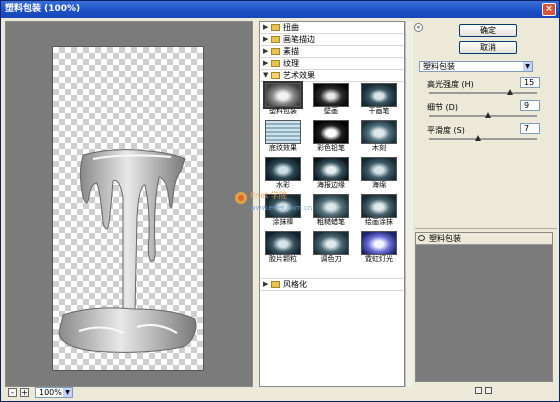 The width and height of the screenshot is (560, 402). What do you see at coordinates (332, 284) in the screenshot?
I see `filter-group-stylize: ▶ 风格化` at bounding box center [332, 284].